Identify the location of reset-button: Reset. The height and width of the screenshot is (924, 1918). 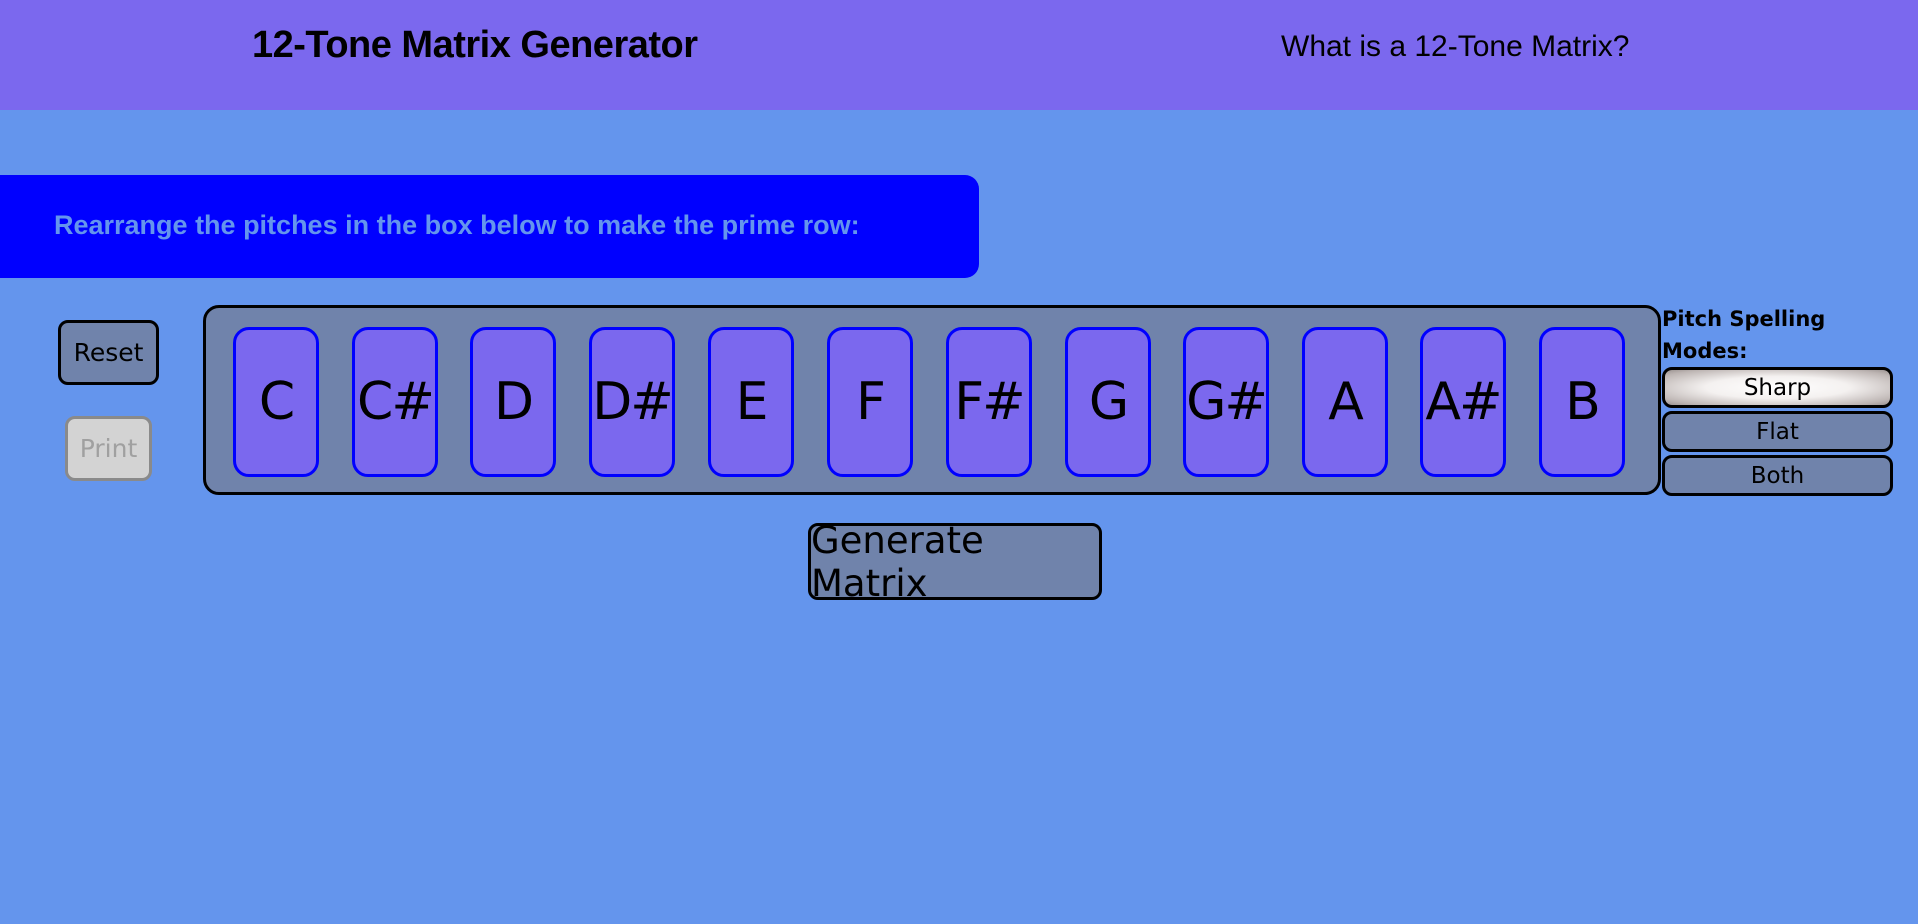
(108, 352).